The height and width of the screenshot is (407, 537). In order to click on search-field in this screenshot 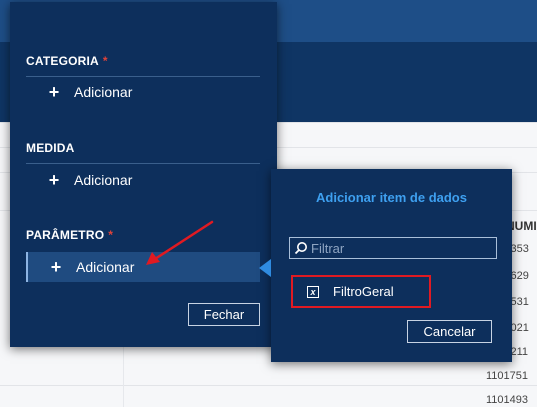, I will do `click(393, 248)`.